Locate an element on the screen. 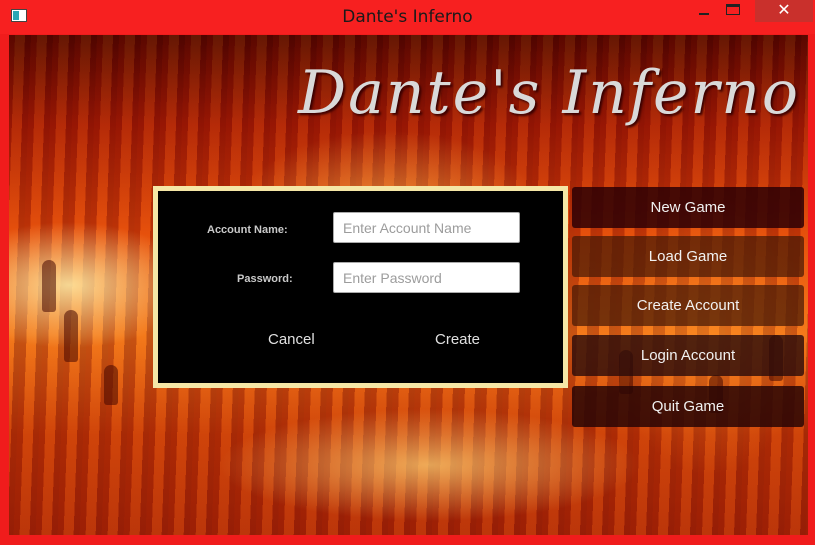 Image resolution: width=815 pixels, height=545 pixels. password-input is located at coordinates (426, 277).